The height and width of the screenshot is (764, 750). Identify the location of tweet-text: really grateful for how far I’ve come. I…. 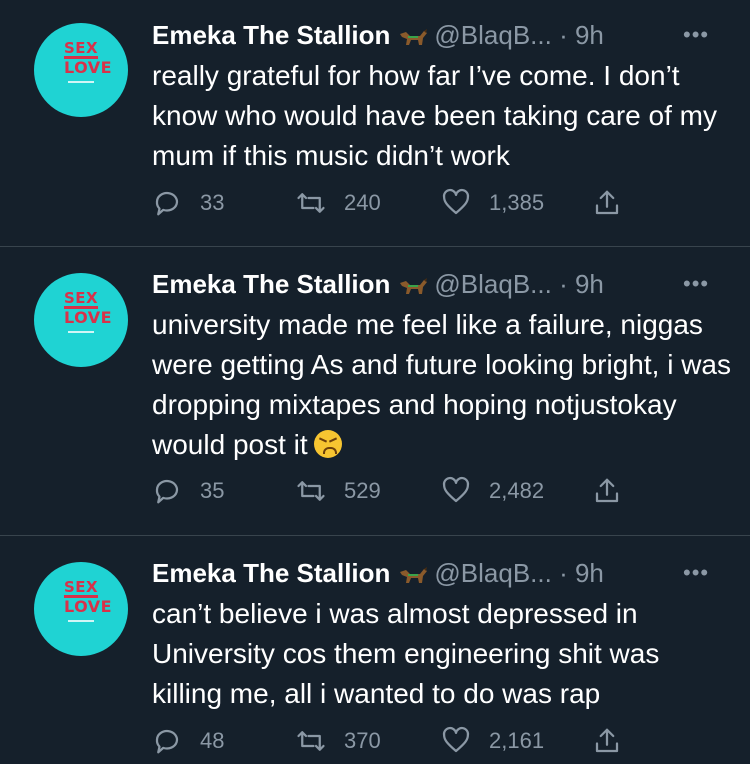
(434, 115).